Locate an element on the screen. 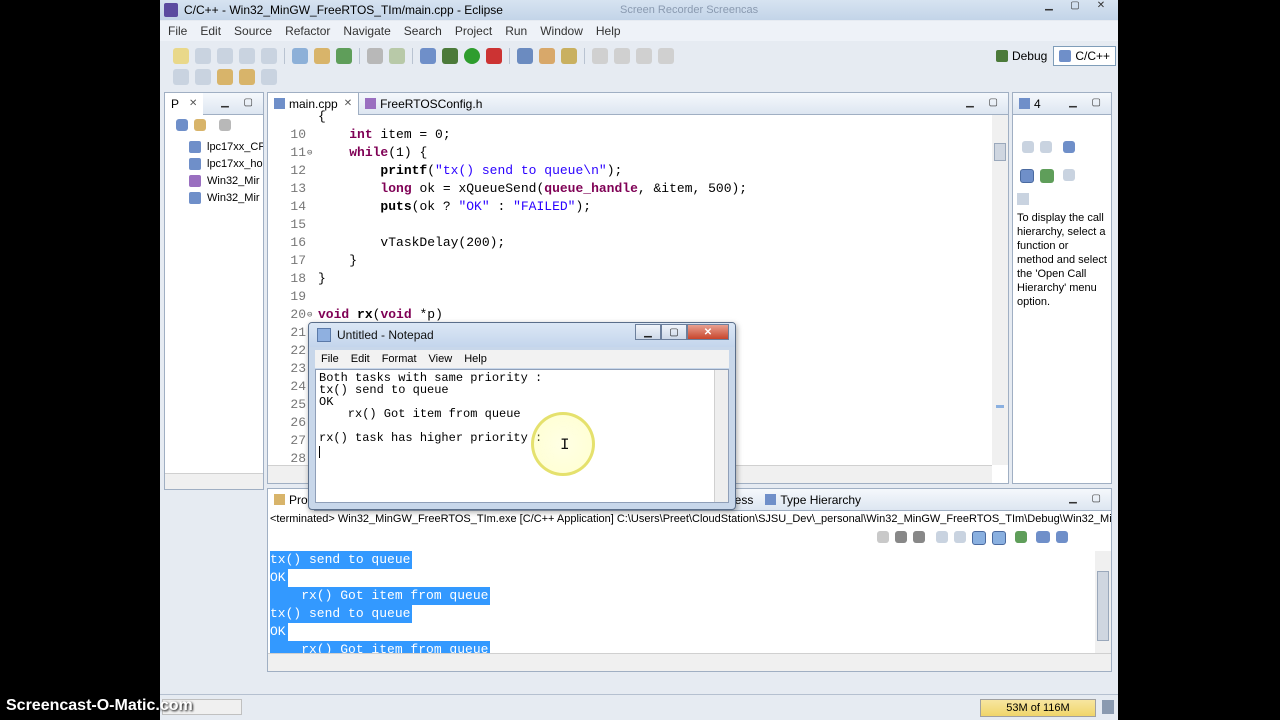 This screenshot has width=1280, height=720. remove-all-icon is located at coordinates (919, 537).